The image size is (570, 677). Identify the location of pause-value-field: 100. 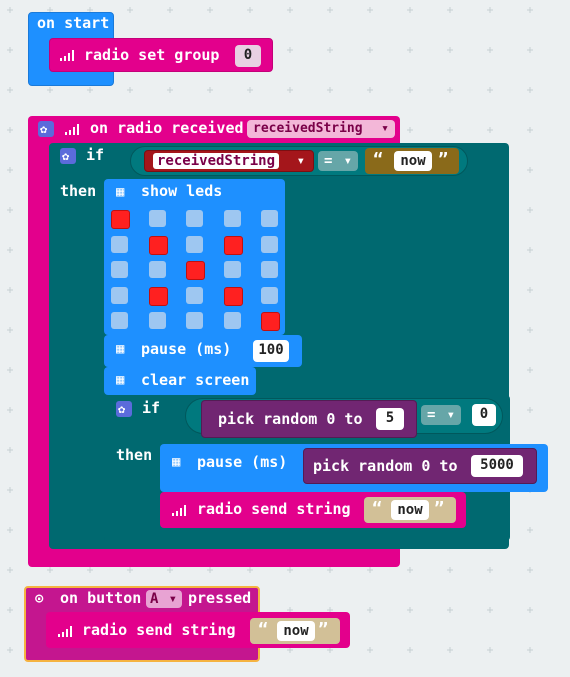
(271, 351).